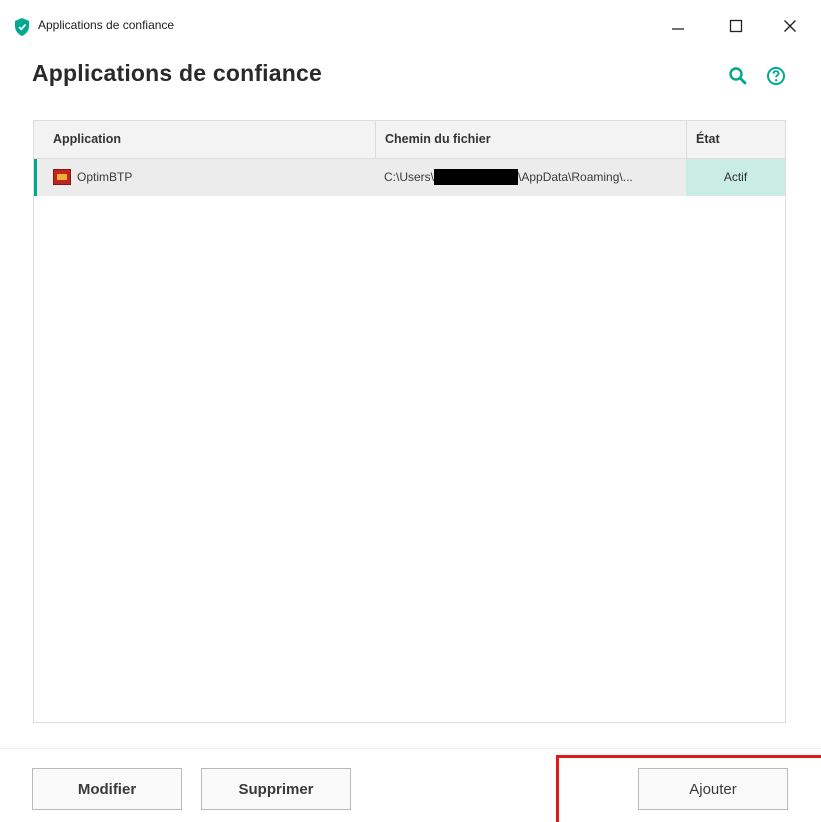  I want to click on minimize-button, so click(678, 26).